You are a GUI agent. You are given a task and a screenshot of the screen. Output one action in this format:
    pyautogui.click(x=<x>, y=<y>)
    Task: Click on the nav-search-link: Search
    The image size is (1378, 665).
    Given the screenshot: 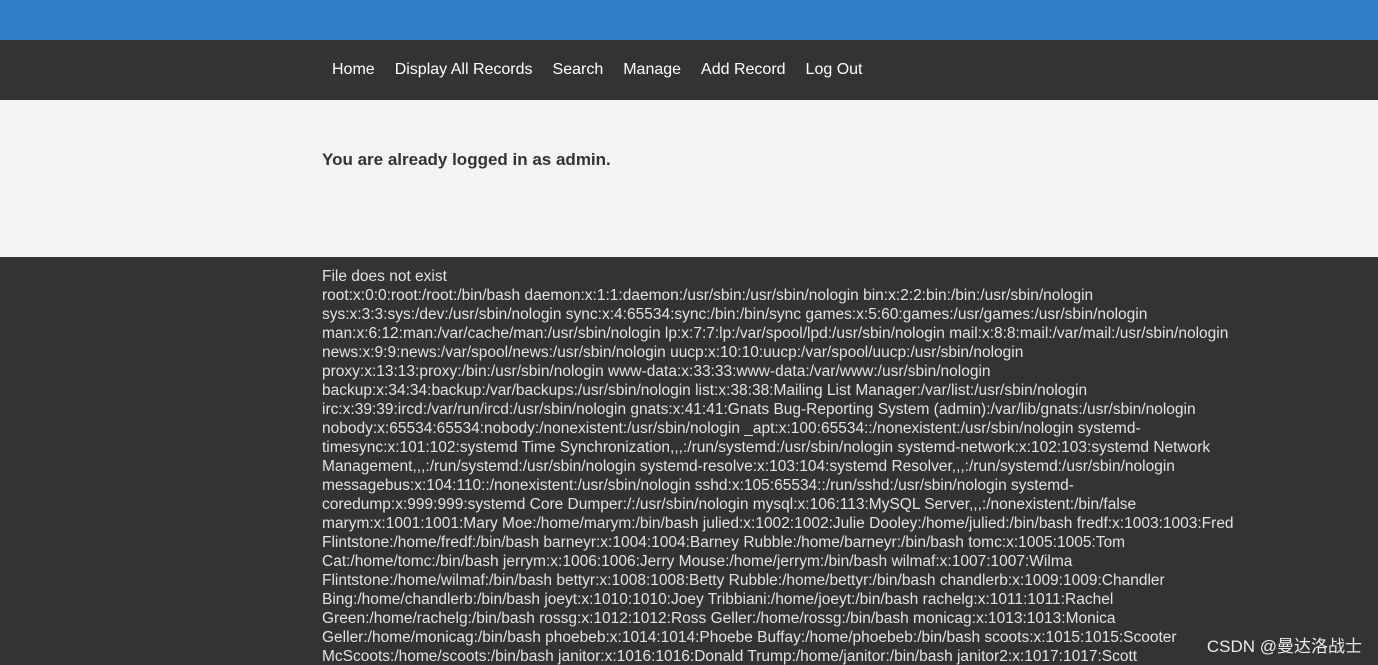 What is the action you would take?
    pyautogui.click(x=578, y=70)
    